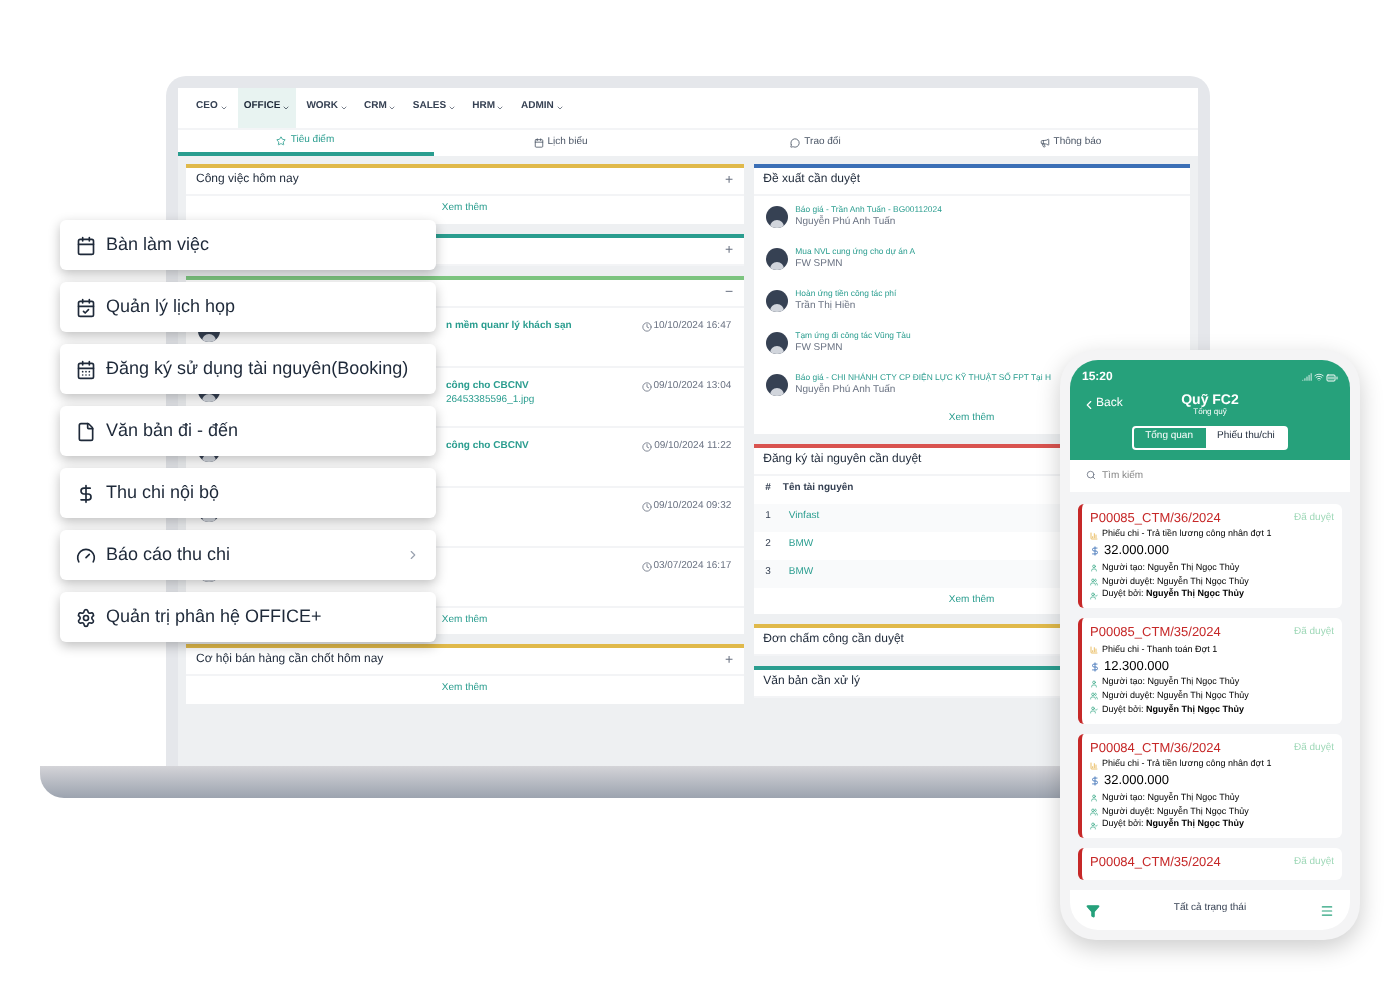 This screenshot has height=1000, width=1400. I want to click on chevron-left-icon, so click(1089, 404).